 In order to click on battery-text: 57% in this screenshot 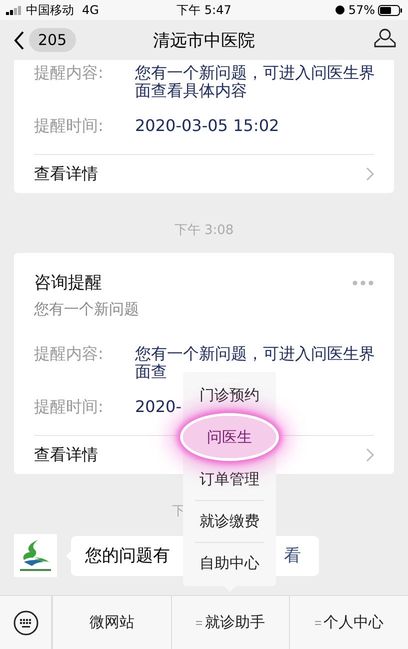, I will do `click(361, 10)`.